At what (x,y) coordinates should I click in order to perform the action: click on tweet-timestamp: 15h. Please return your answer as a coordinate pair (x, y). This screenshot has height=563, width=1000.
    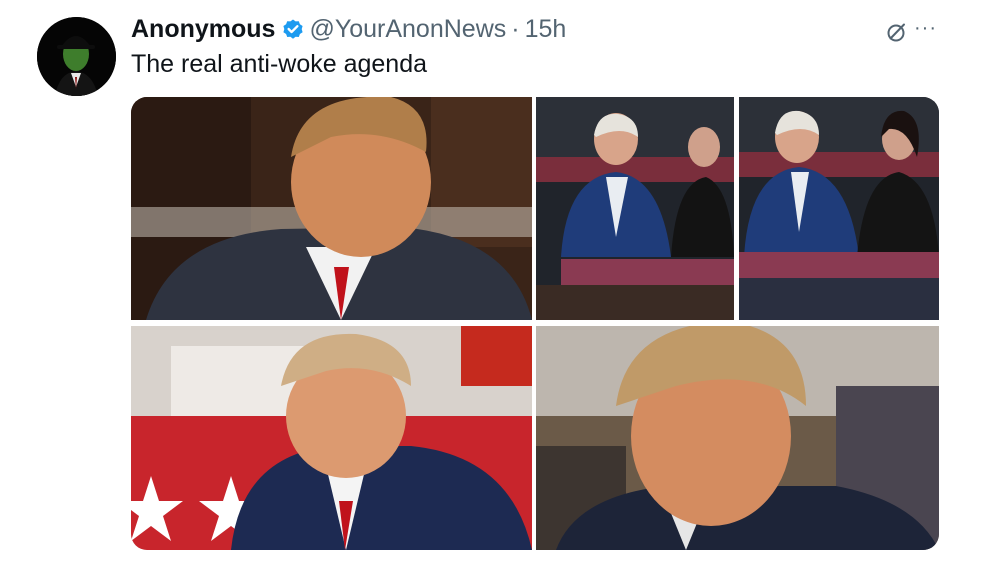
    Looking at the image, I should click on (546, 29).